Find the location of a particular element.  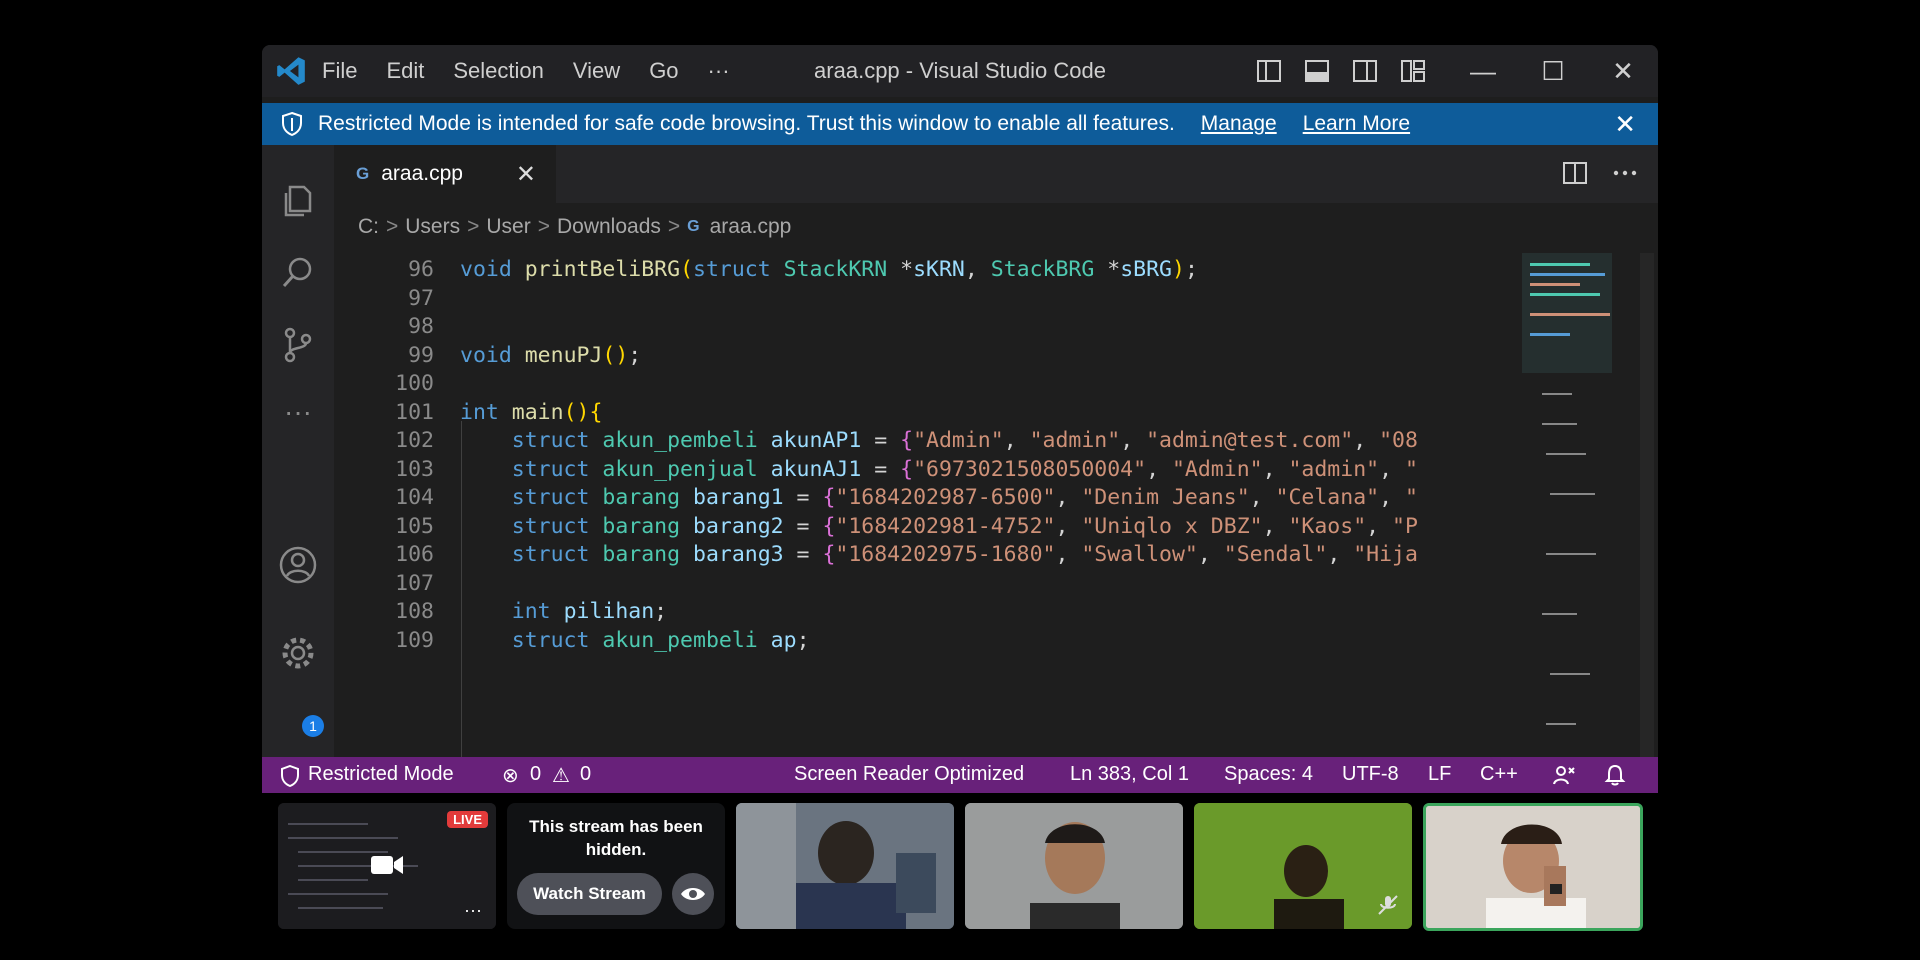

editor-more-actions-icon is located at coordinates (1625, 173).